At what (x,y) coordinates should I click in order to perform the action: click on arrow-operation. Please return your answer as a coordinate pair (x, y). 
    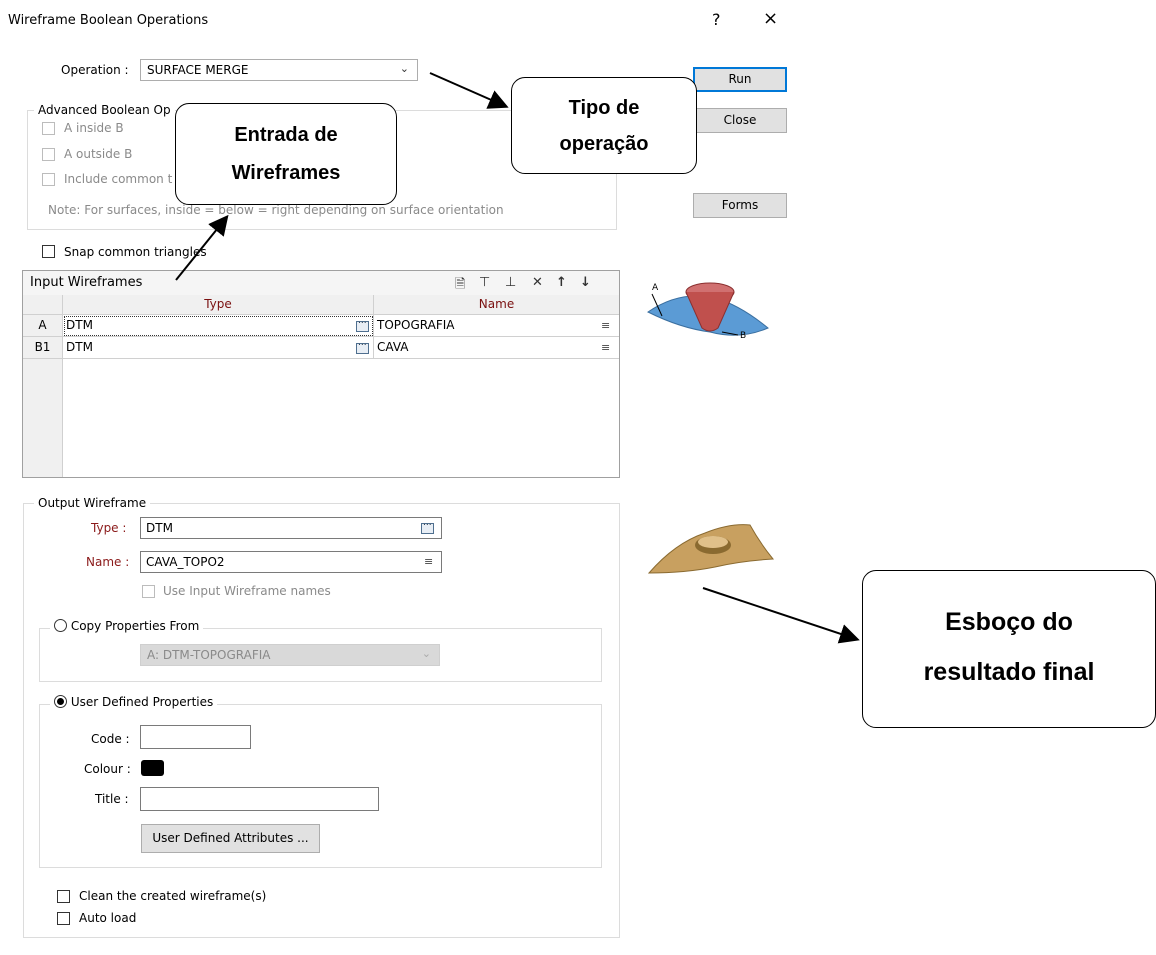
    Looking at the image, I should click on (469, 90).